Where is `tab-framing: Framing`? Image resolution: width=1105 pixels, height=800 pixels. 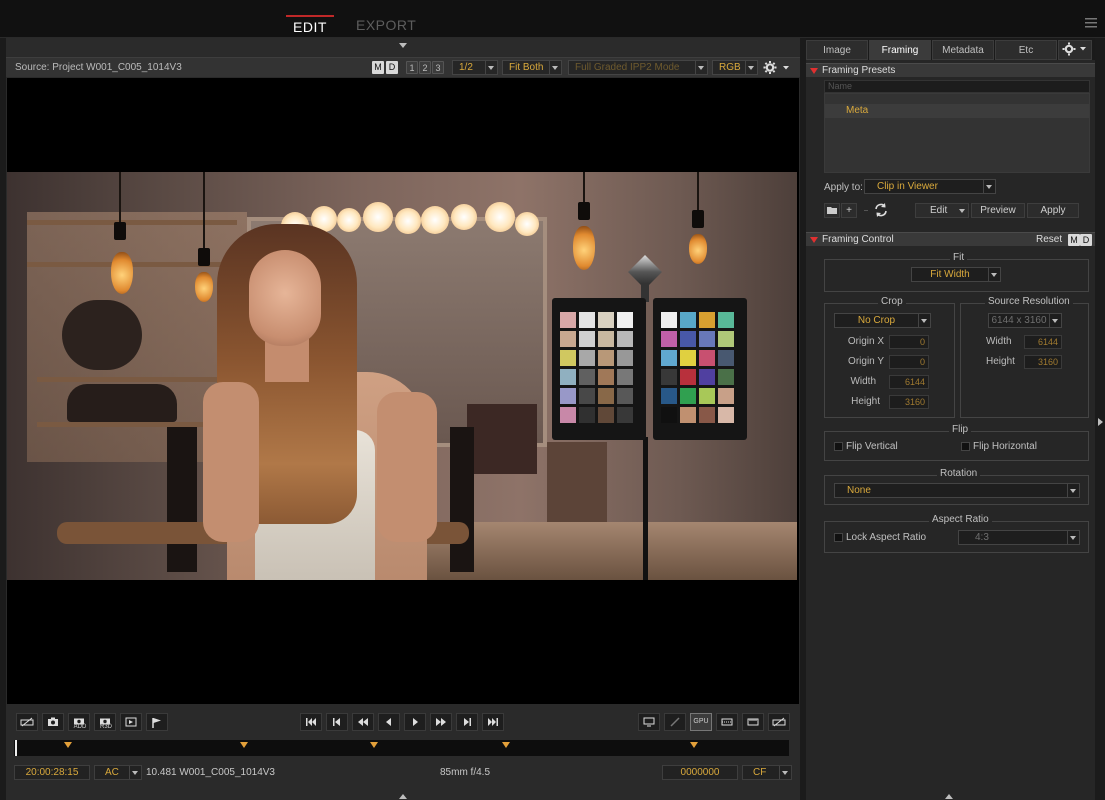 tab-framing: Framing is located at coordinates (900, 50).